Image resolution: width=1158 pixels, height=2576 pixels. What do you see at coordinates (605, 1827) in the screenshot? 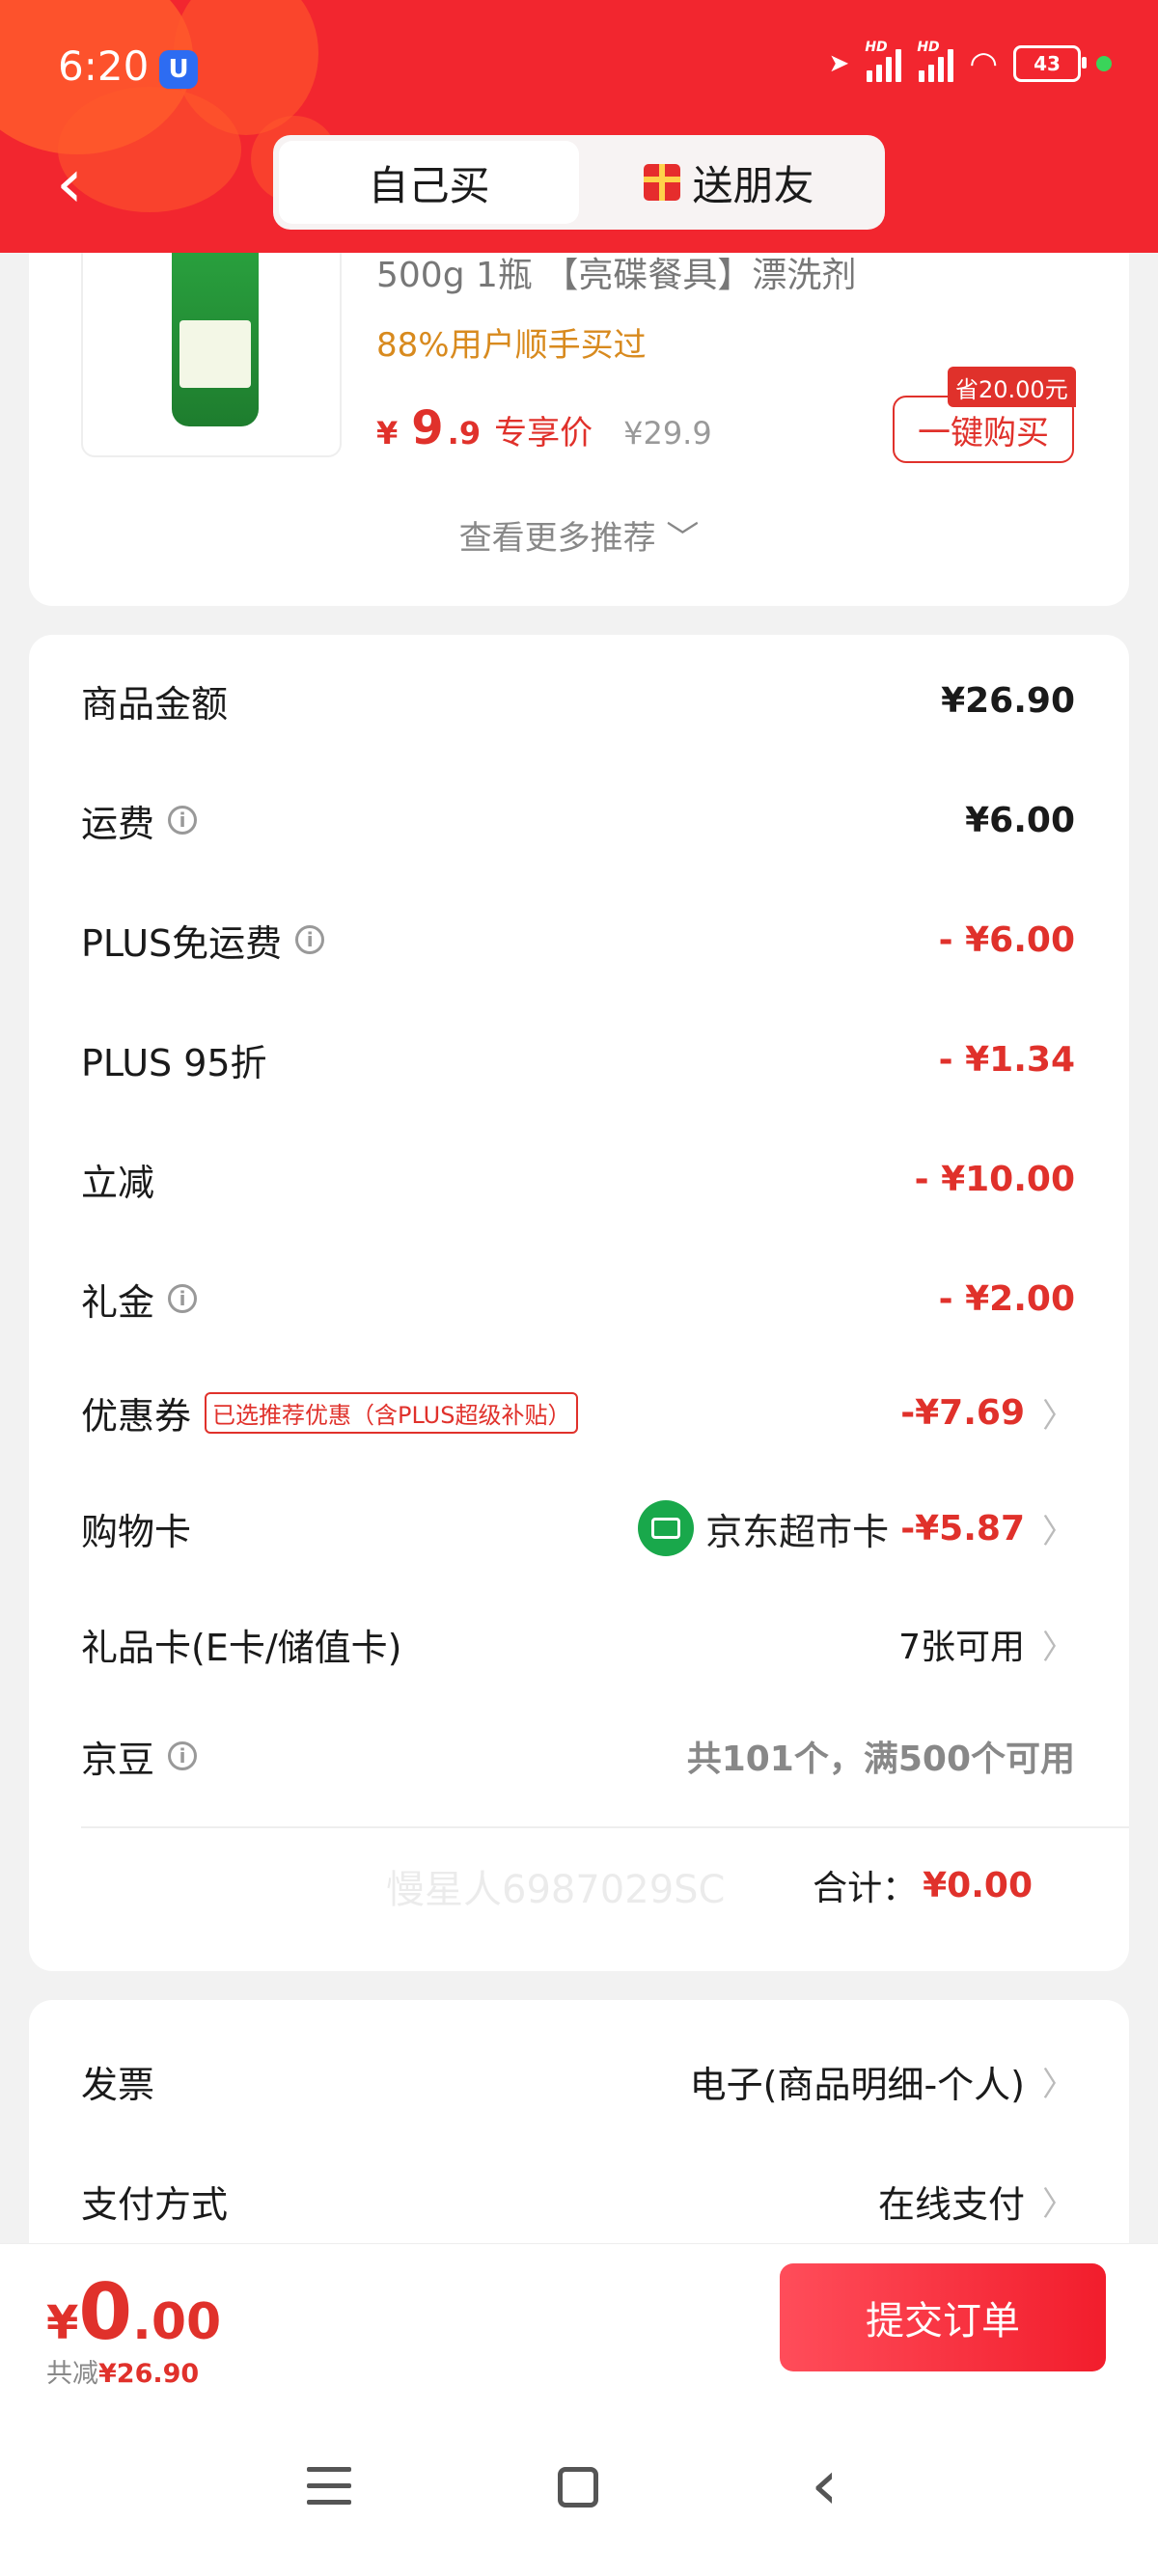
I see `divider` at bounding box center [605, 1827].